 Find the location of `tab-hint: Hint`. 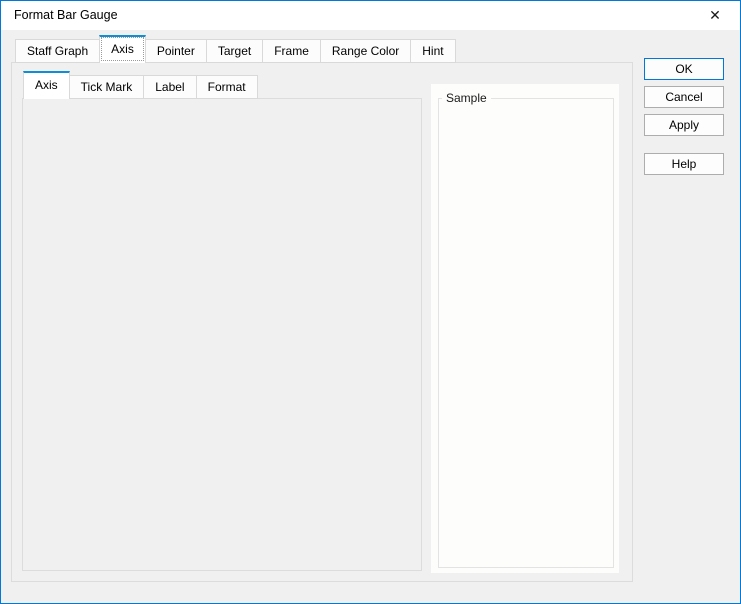

tab-hint: Hint is located at coordinates (433, 51).